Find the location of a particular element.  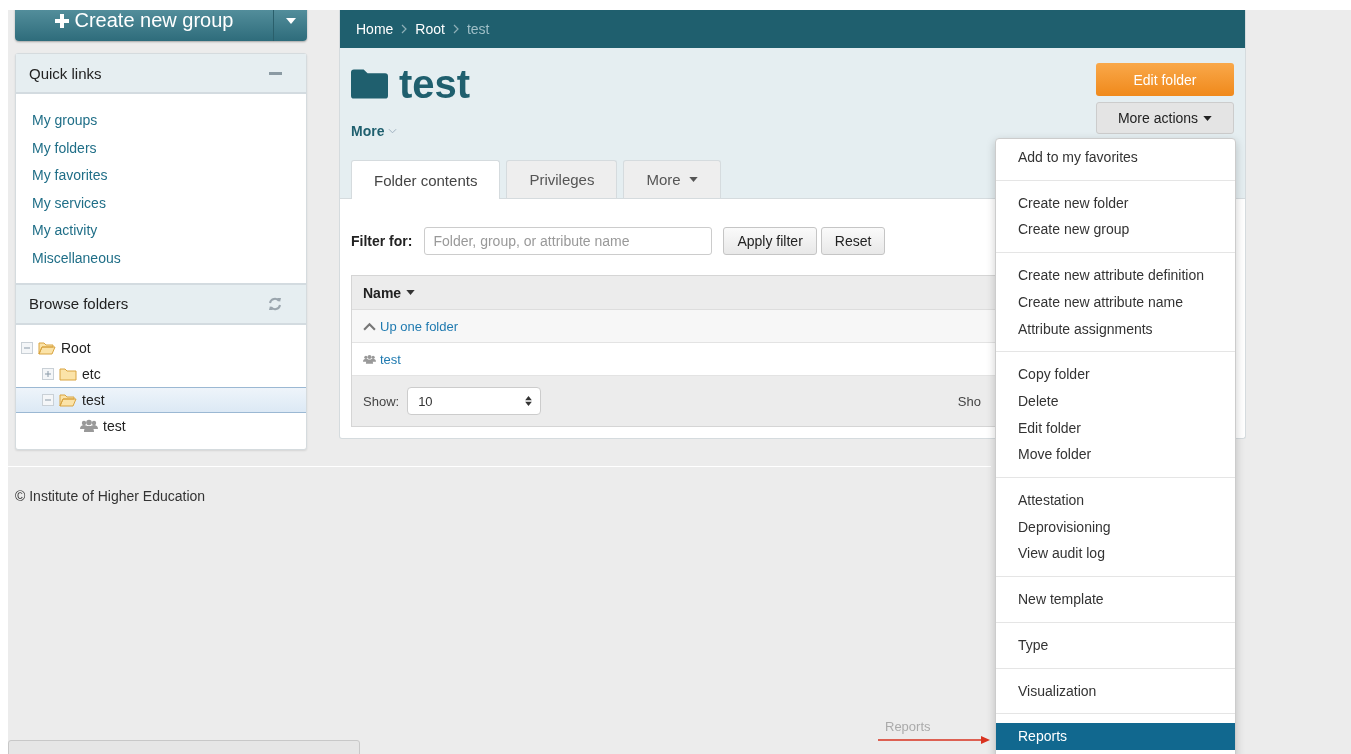

annotation-label: Reports is located at coordinates (908, 726).